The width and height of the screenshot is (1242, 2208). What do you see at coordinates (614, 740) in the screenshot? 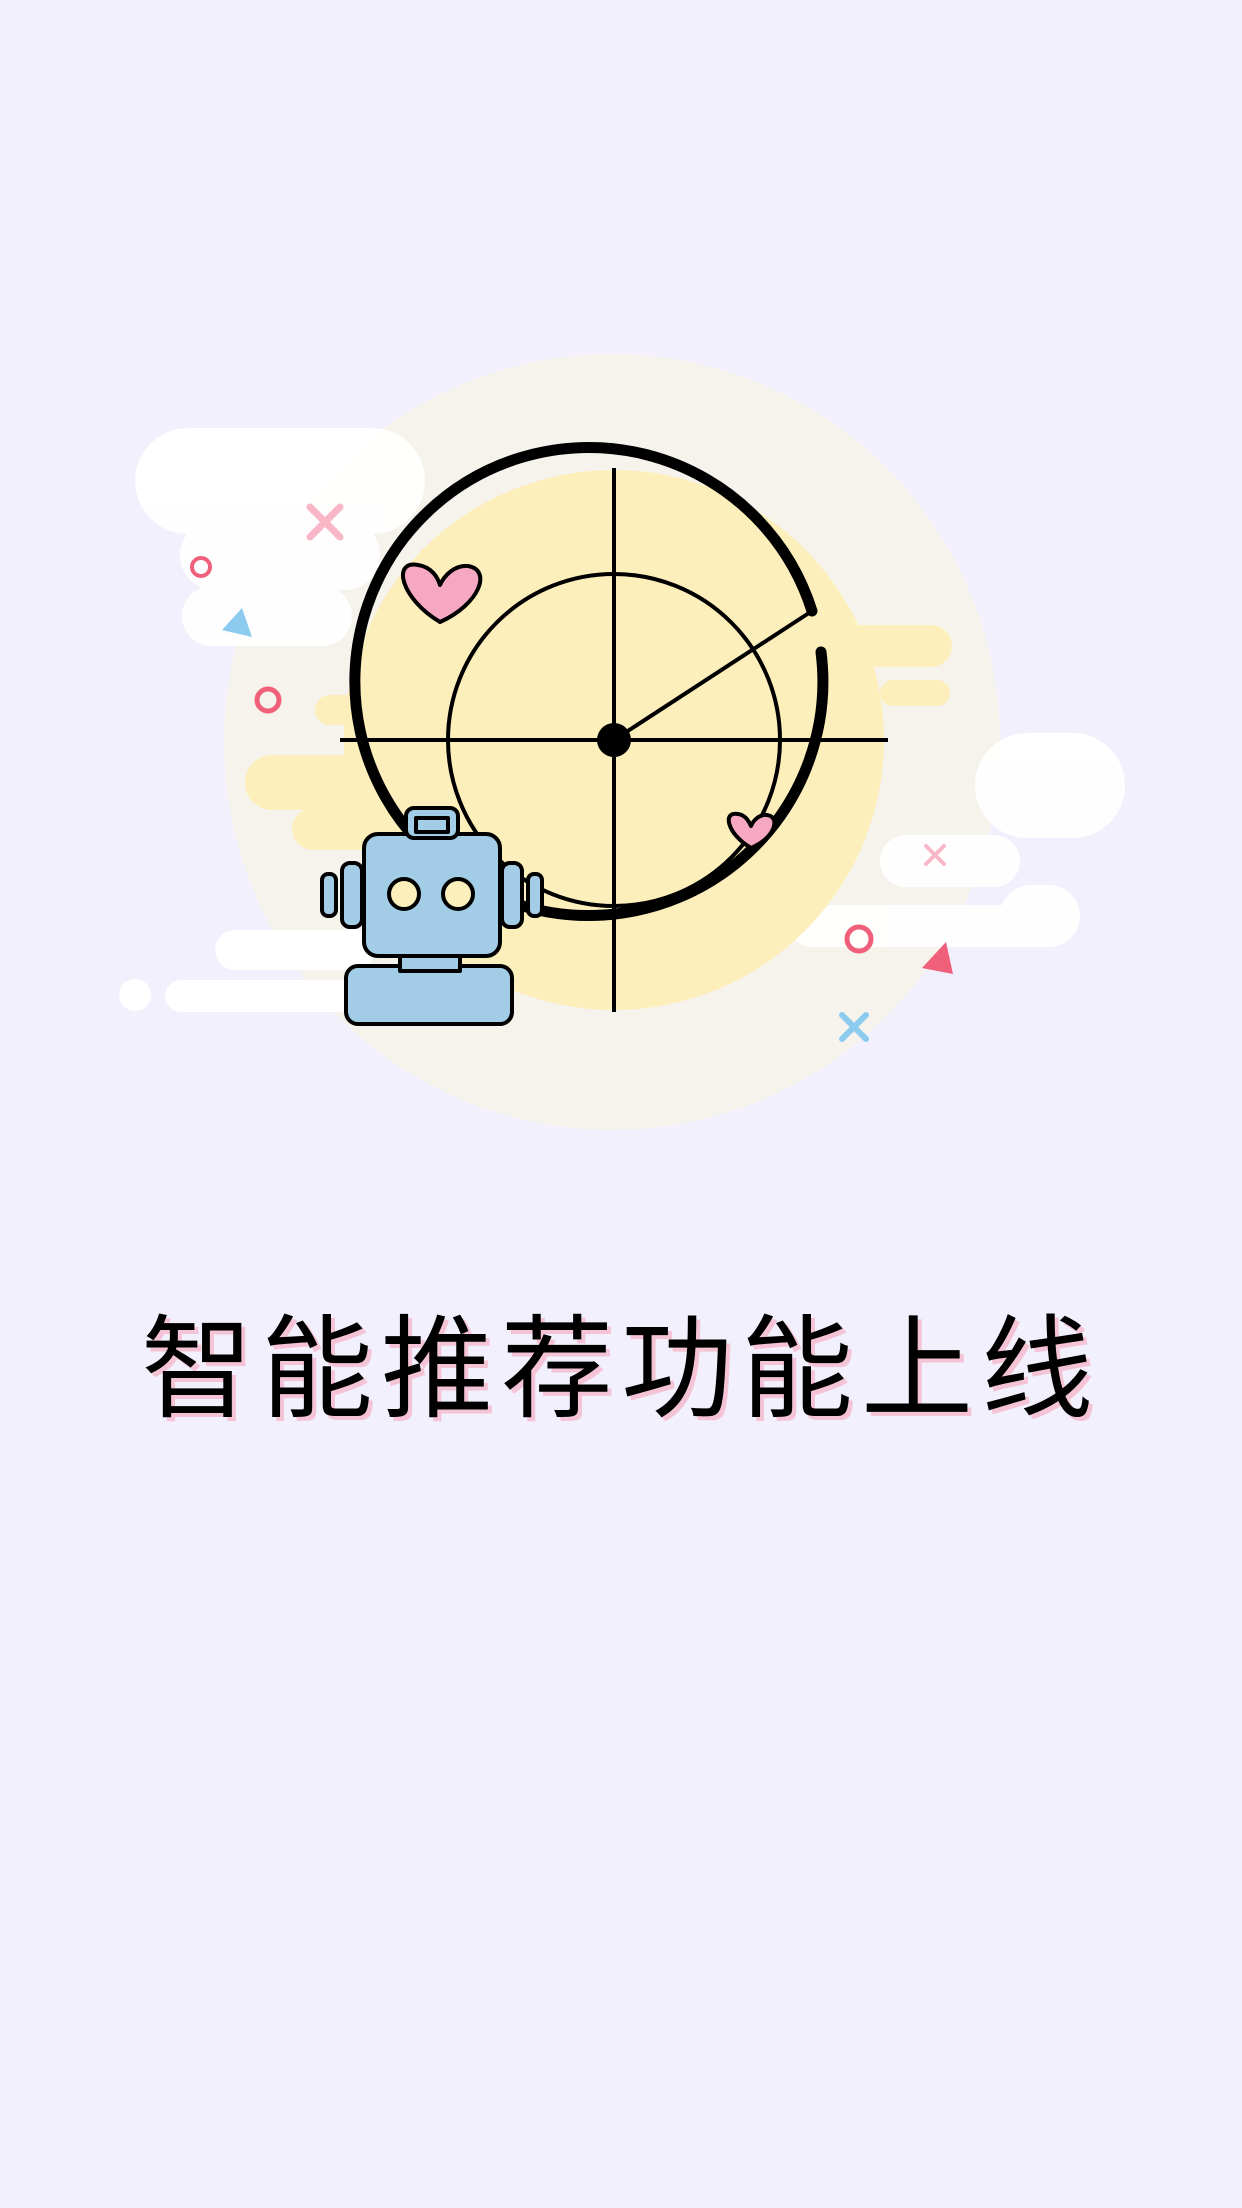
I see `radar-center-dot` at bounding box center [614, 740].